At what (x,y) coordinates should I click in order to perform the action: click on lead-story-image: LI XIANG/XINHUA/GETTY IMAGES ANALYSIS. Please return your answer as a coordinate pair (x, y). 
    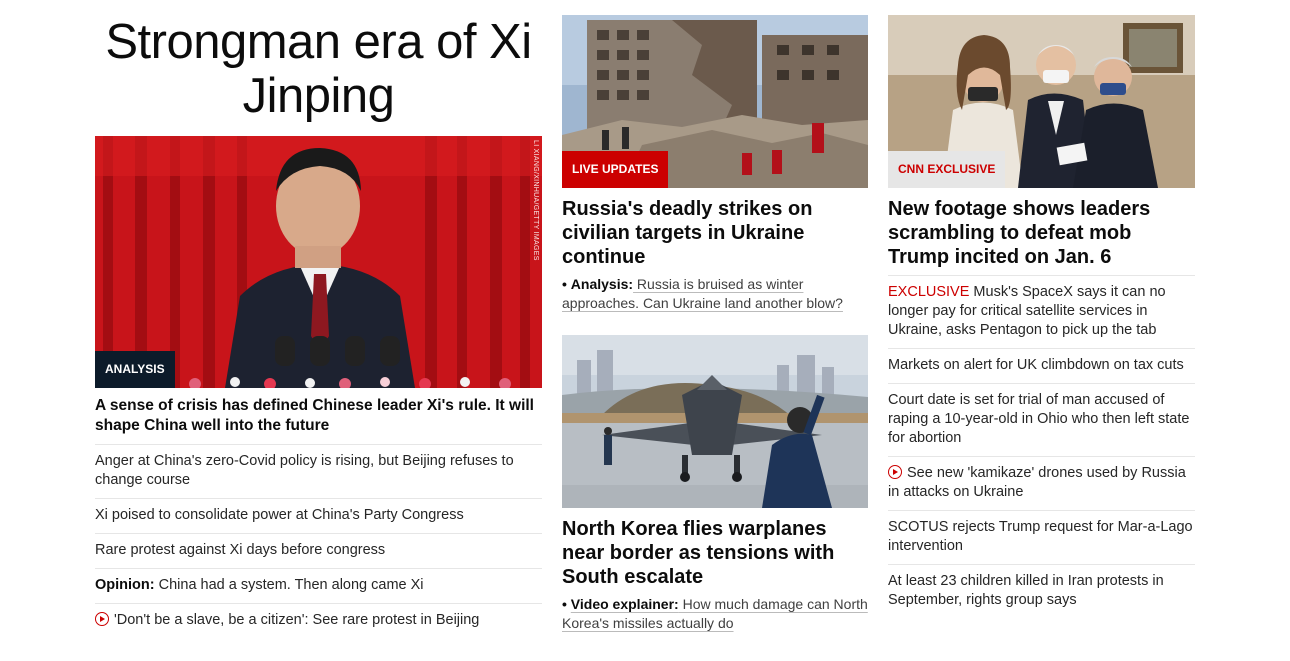
    Looking at the image, I should click on (318, 262).